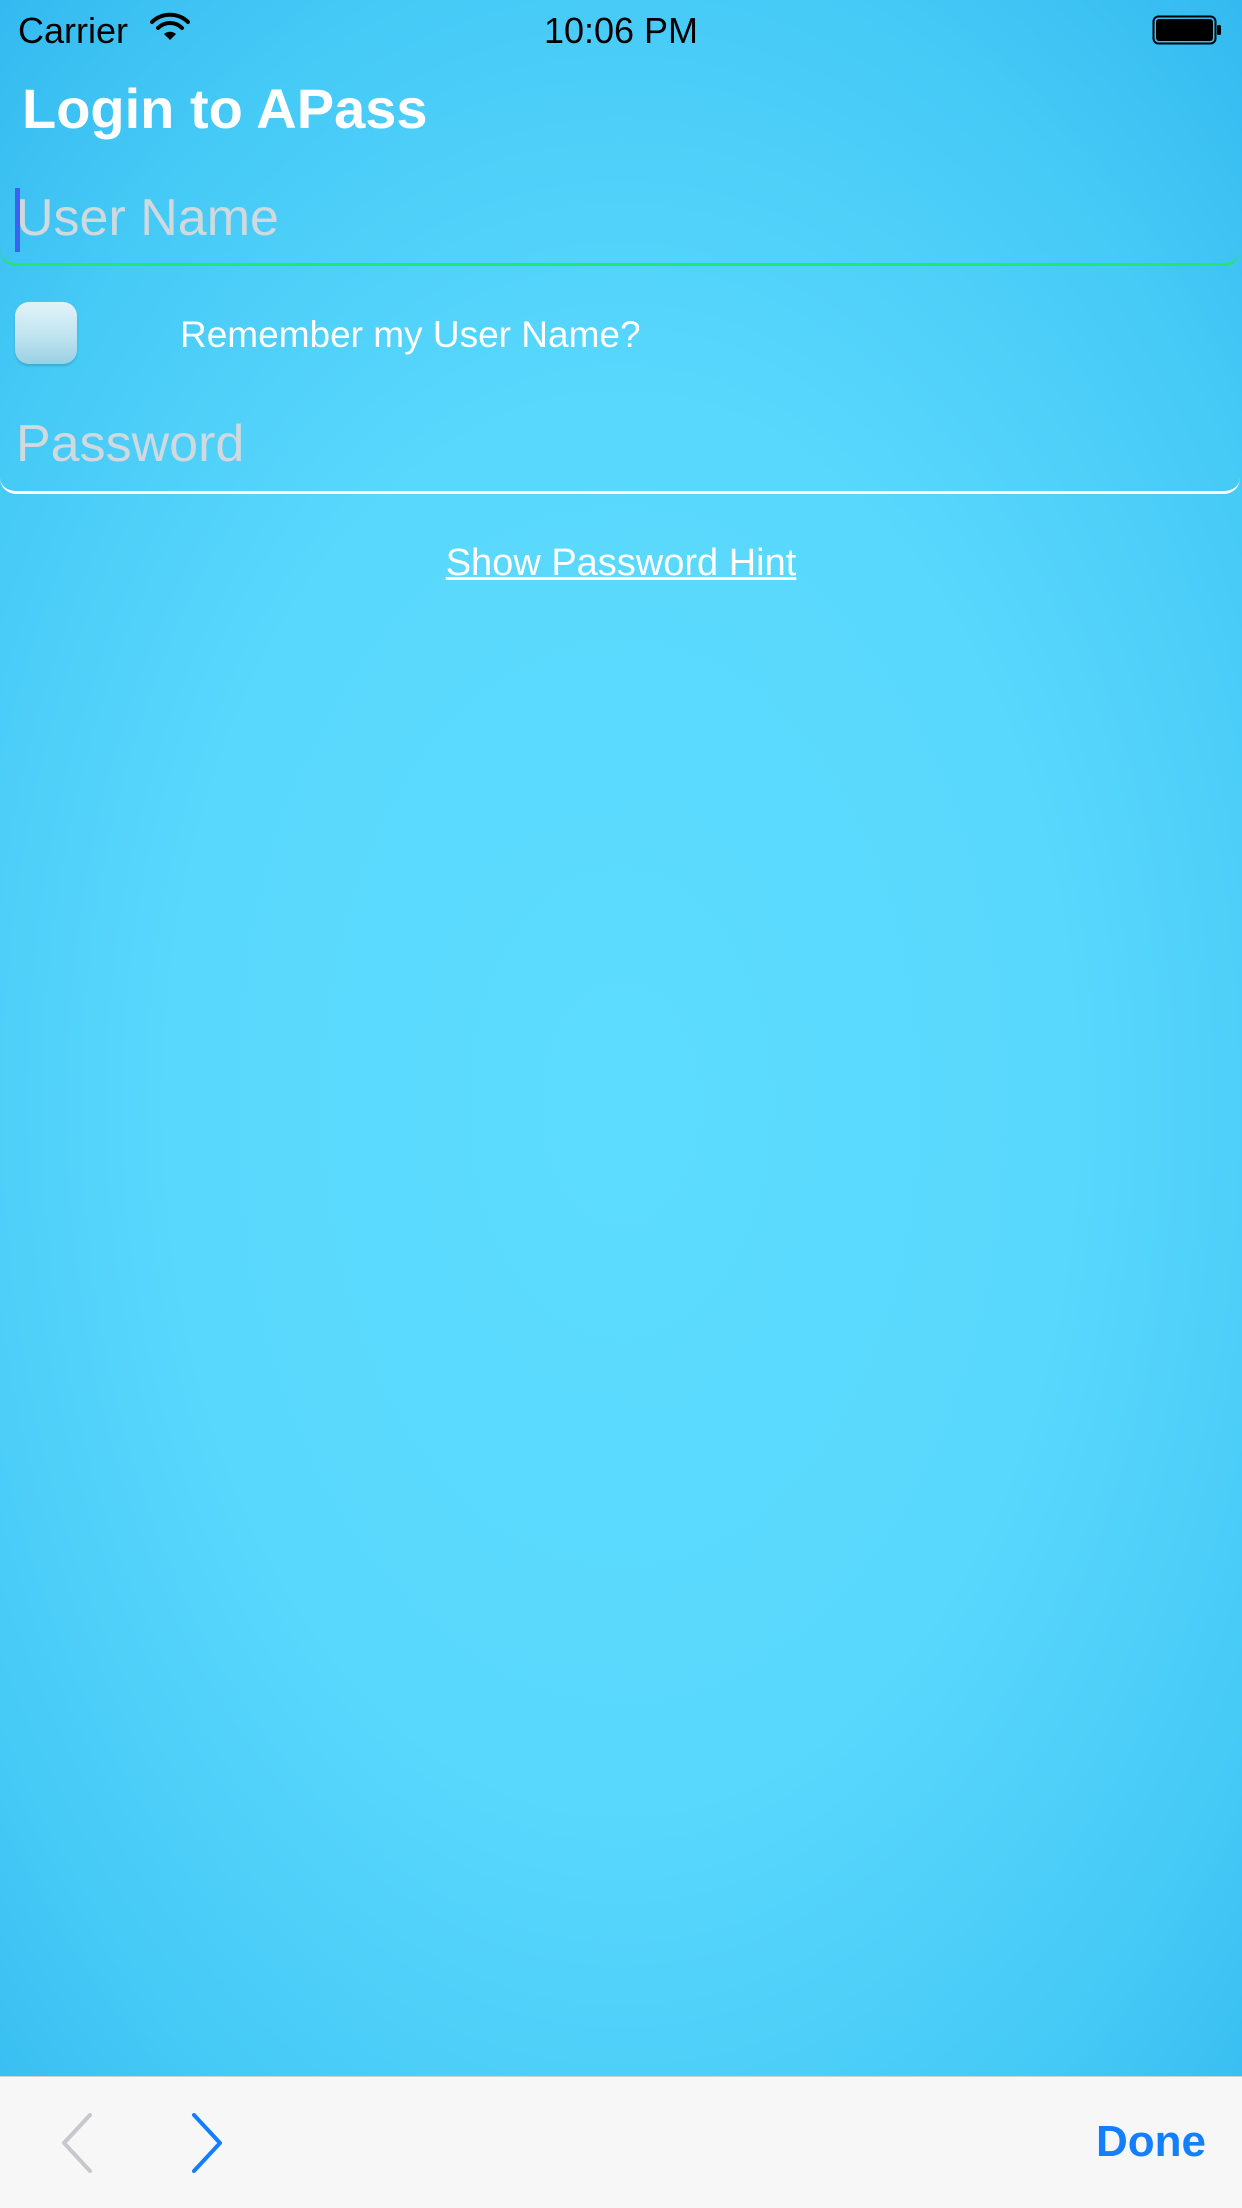 Image resolution: width=1242 pixels, height=2208 pixels. What do you see at coordinates (206, 2143) in the screenshot?
I see `chevron-right-icon` at bounding box center [206, 2143].